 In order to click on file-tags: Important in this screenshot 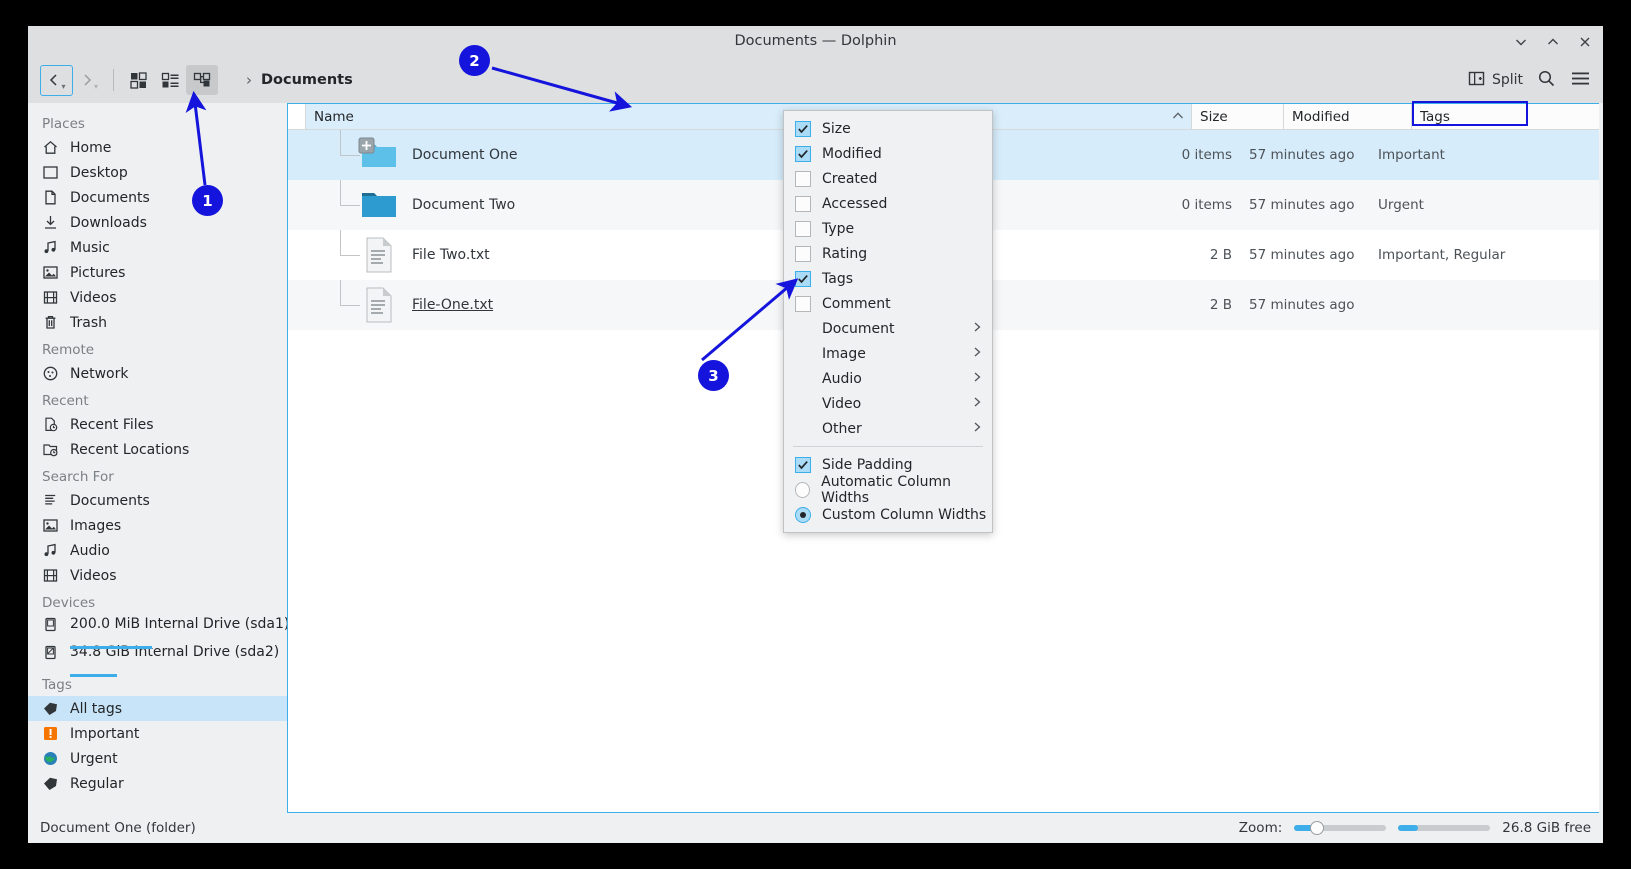, I will do `click(1411, 155)`.